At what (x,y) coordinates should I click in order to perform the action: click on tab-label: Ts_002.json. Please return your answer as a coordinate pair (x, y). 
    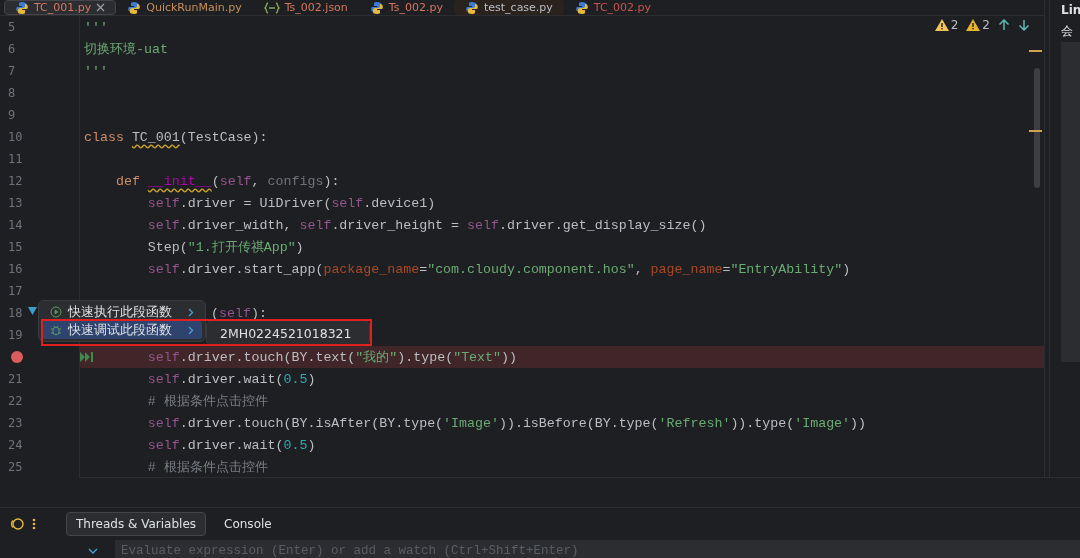
    Looking at the image, I should click on (316, 7).